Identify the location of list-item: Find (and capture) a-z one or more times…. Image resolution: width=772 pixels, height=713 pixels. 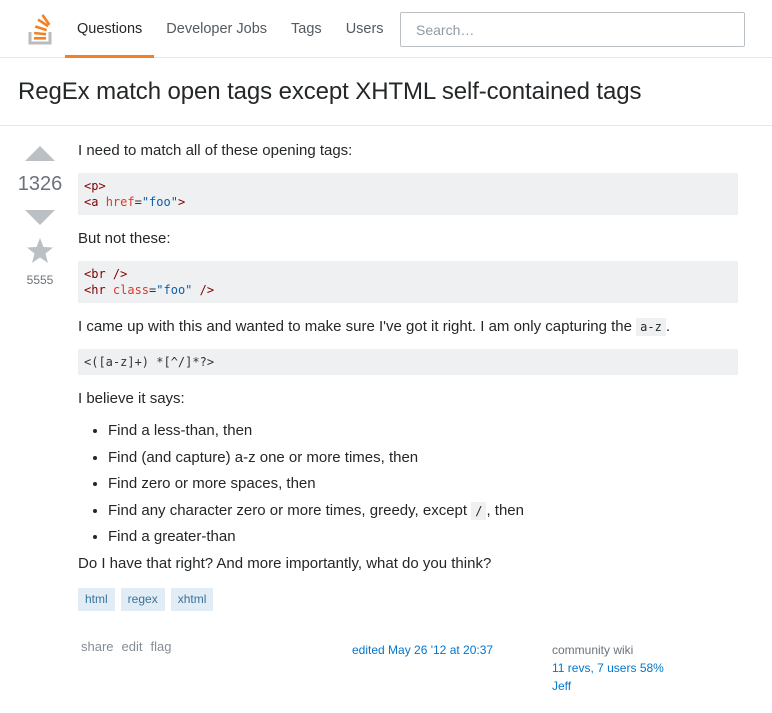
(423, 458).